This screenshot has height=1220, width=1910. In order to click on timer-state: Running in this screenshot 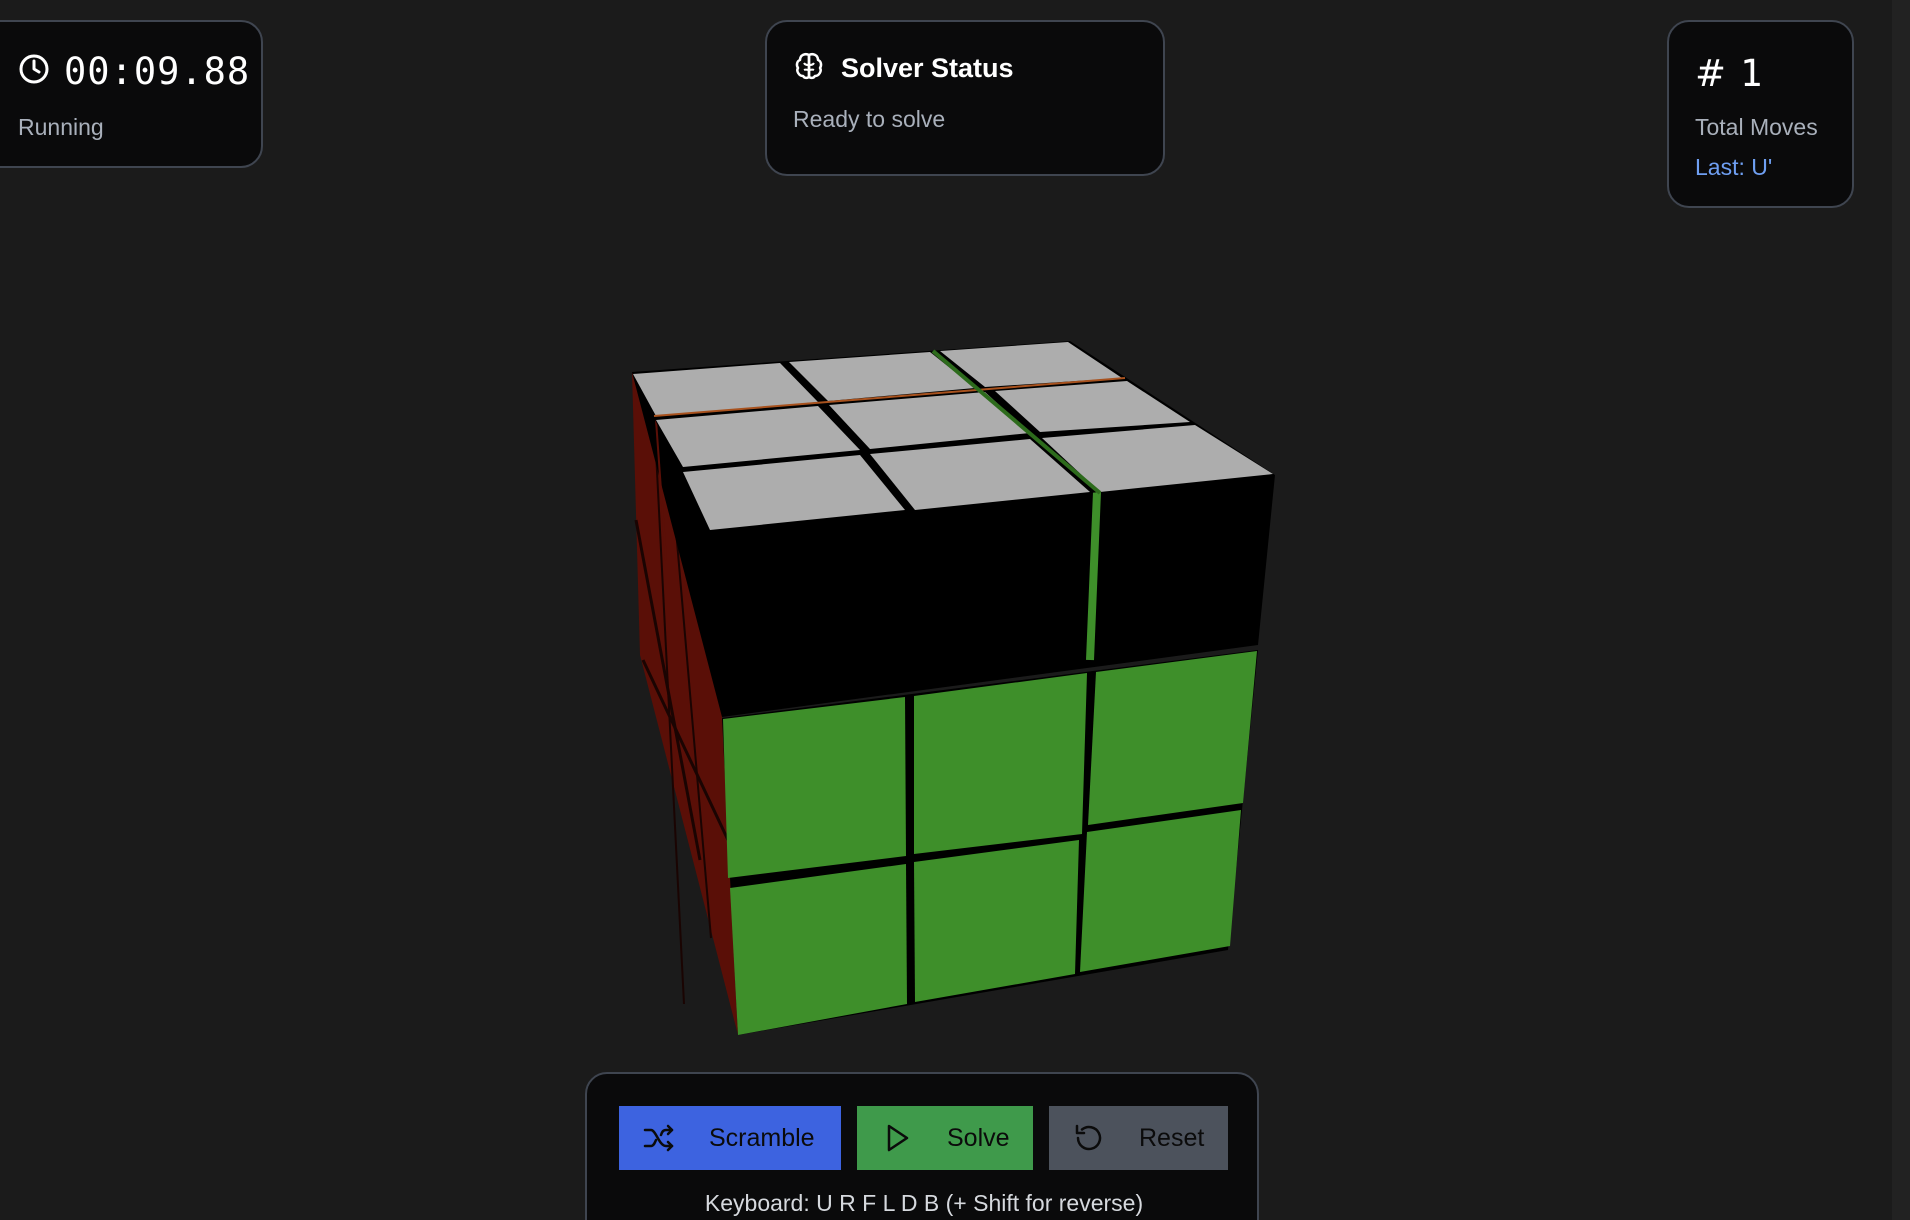, I will do `click(61, 127)`.